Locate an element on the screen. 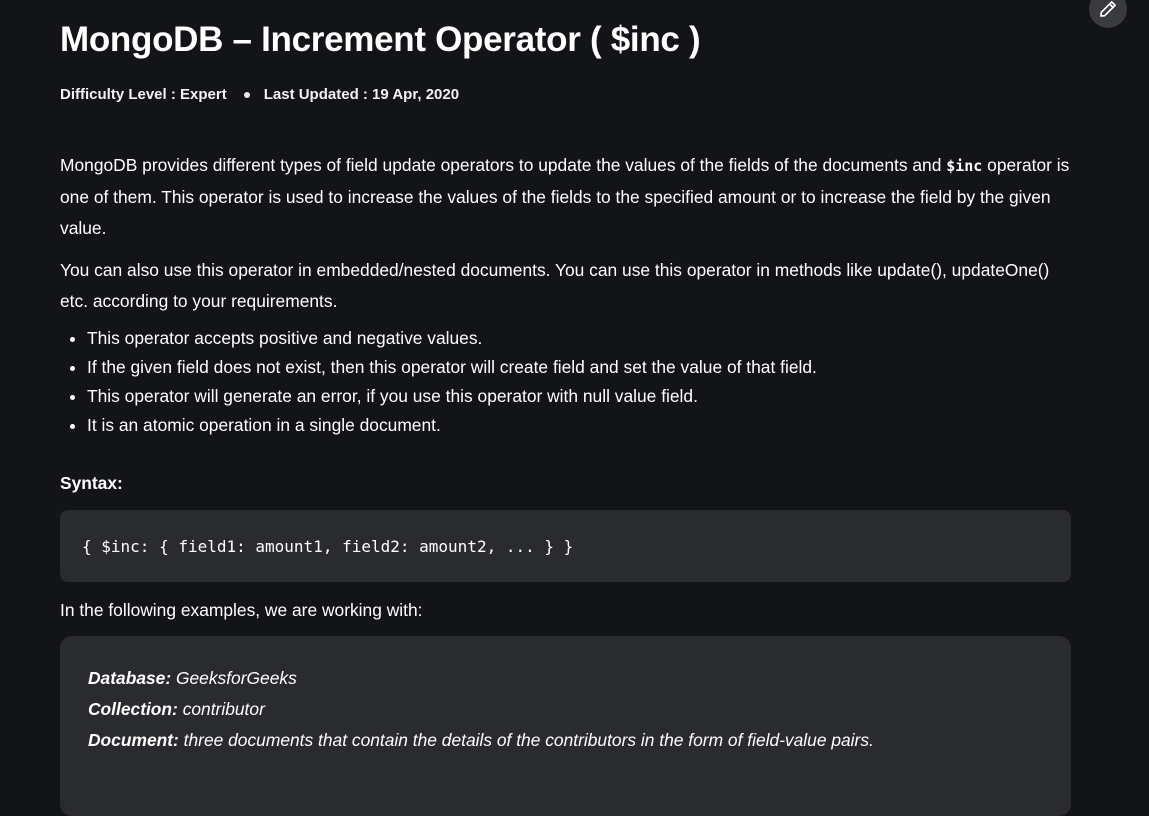 This screenshot has width=1149, height=816. edit-button is located at coordinates (1108, 14).